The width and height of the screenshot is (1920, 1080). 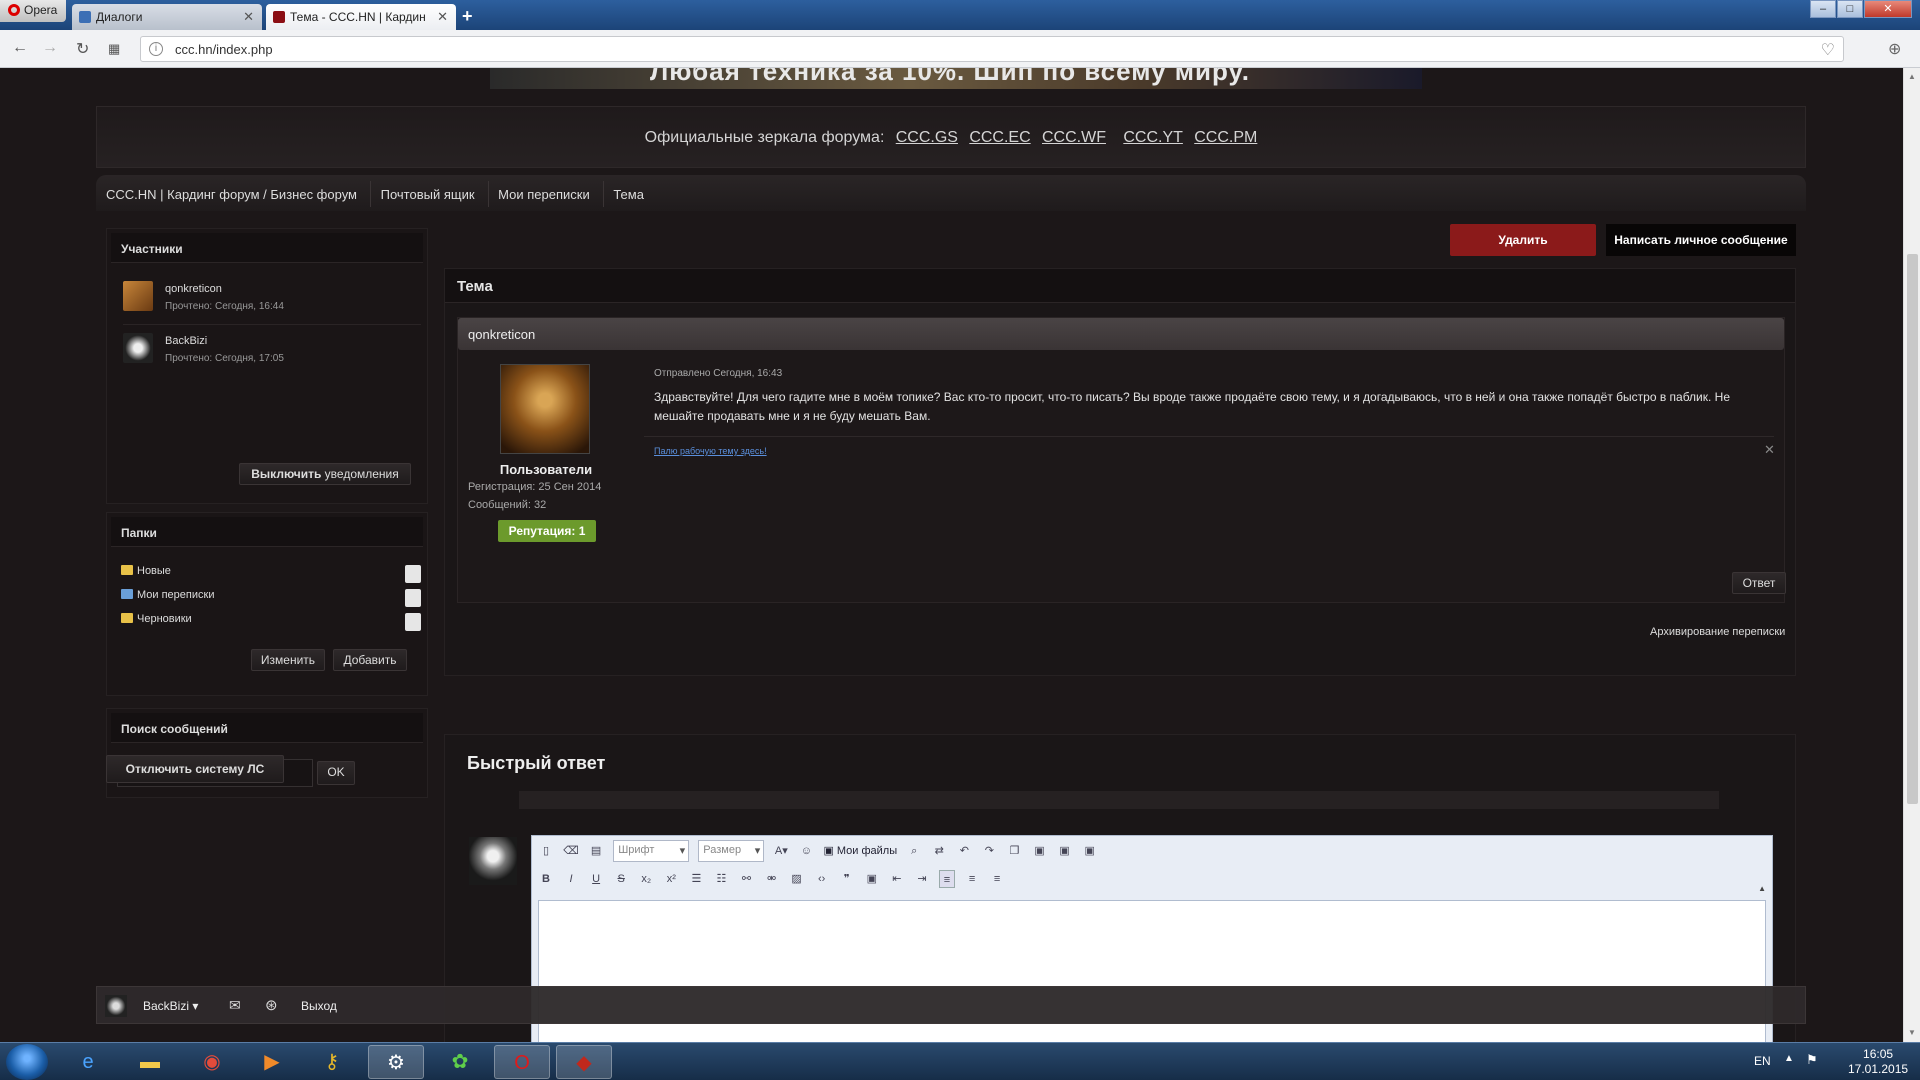 I want to click on download-icon: ⊕, so click(x=1894, y=49).